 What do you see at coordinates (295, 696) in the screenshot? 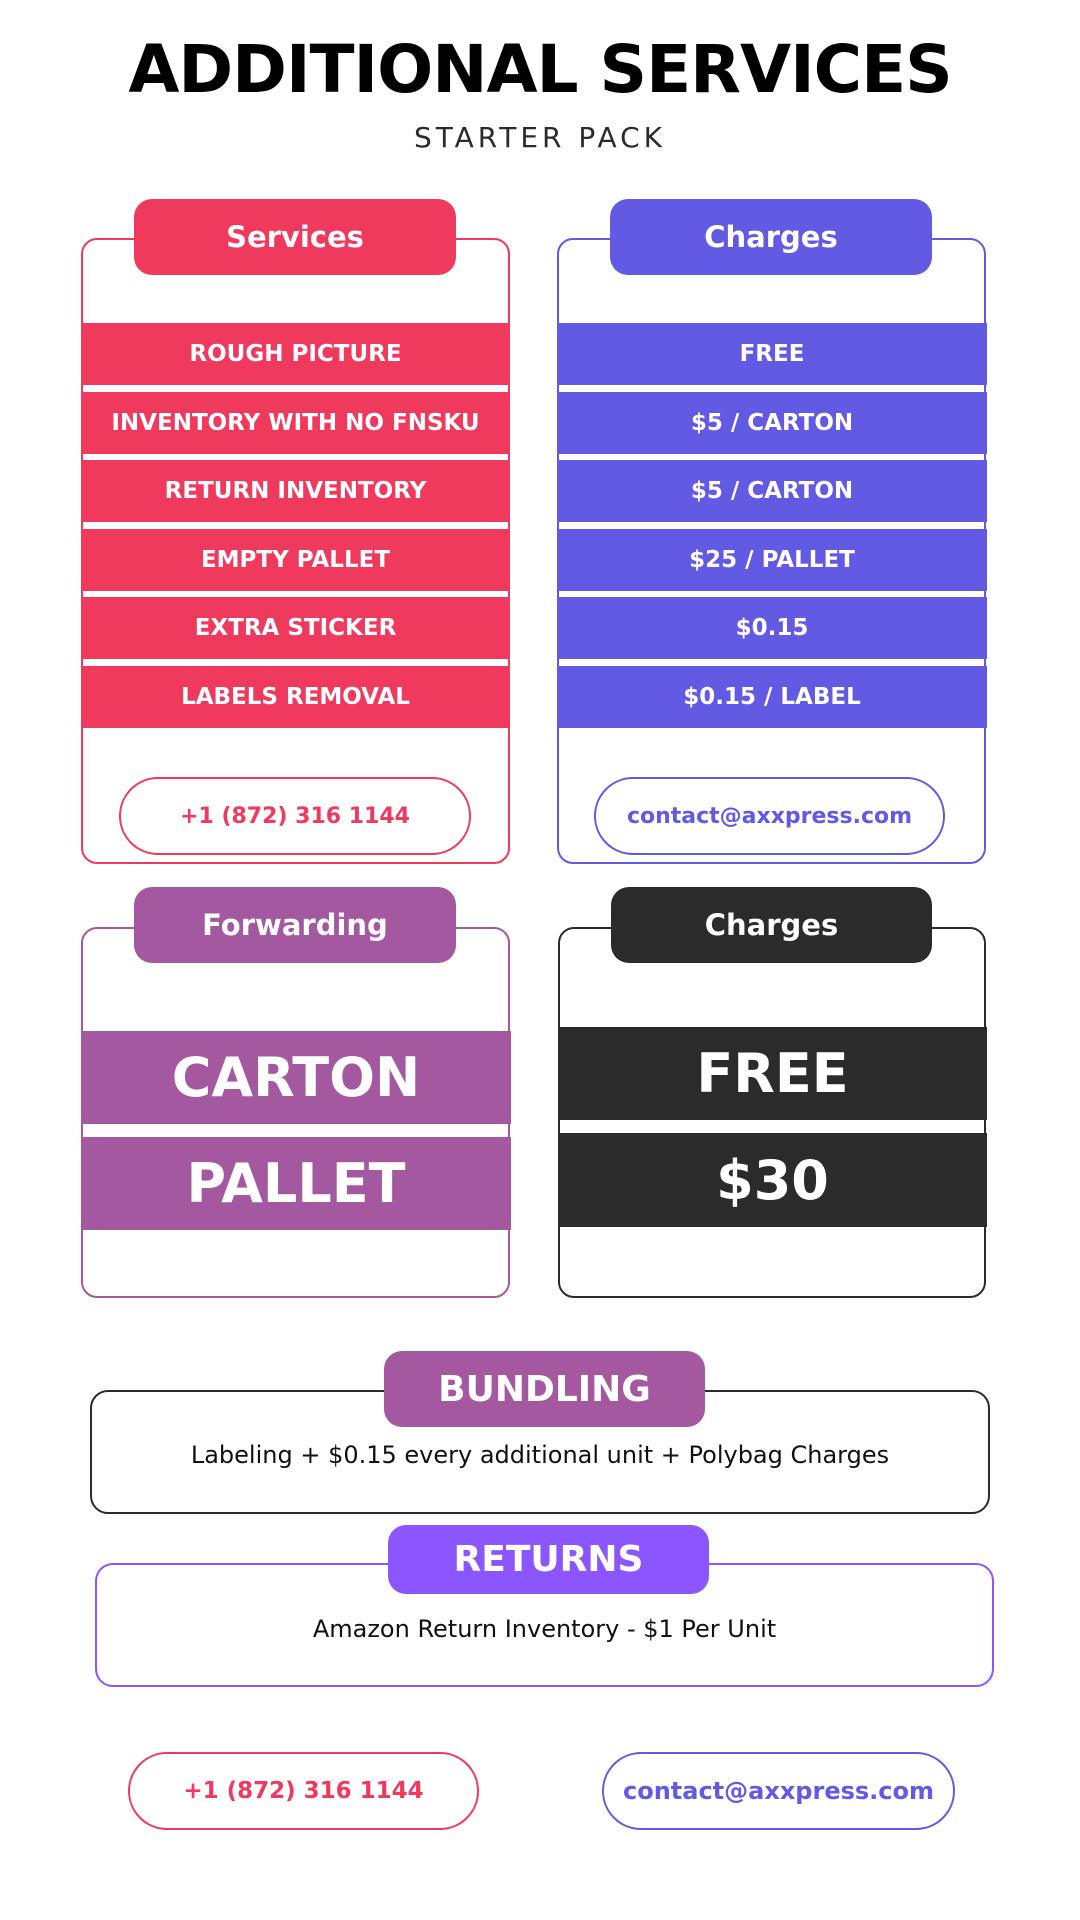
I see `services-row: LABELS REMOVAL` at bounding box center [295, 696].